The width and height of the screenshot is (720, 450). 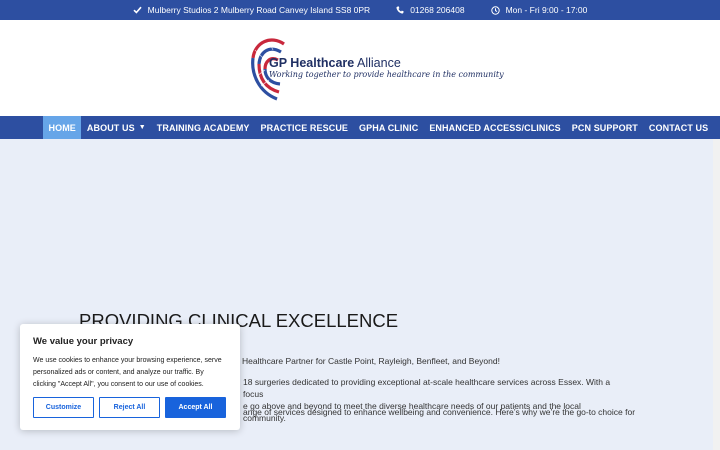 I want to click on hours-info: Mon - Fri 9:00 - 17:00, so click(x=539, y=10).